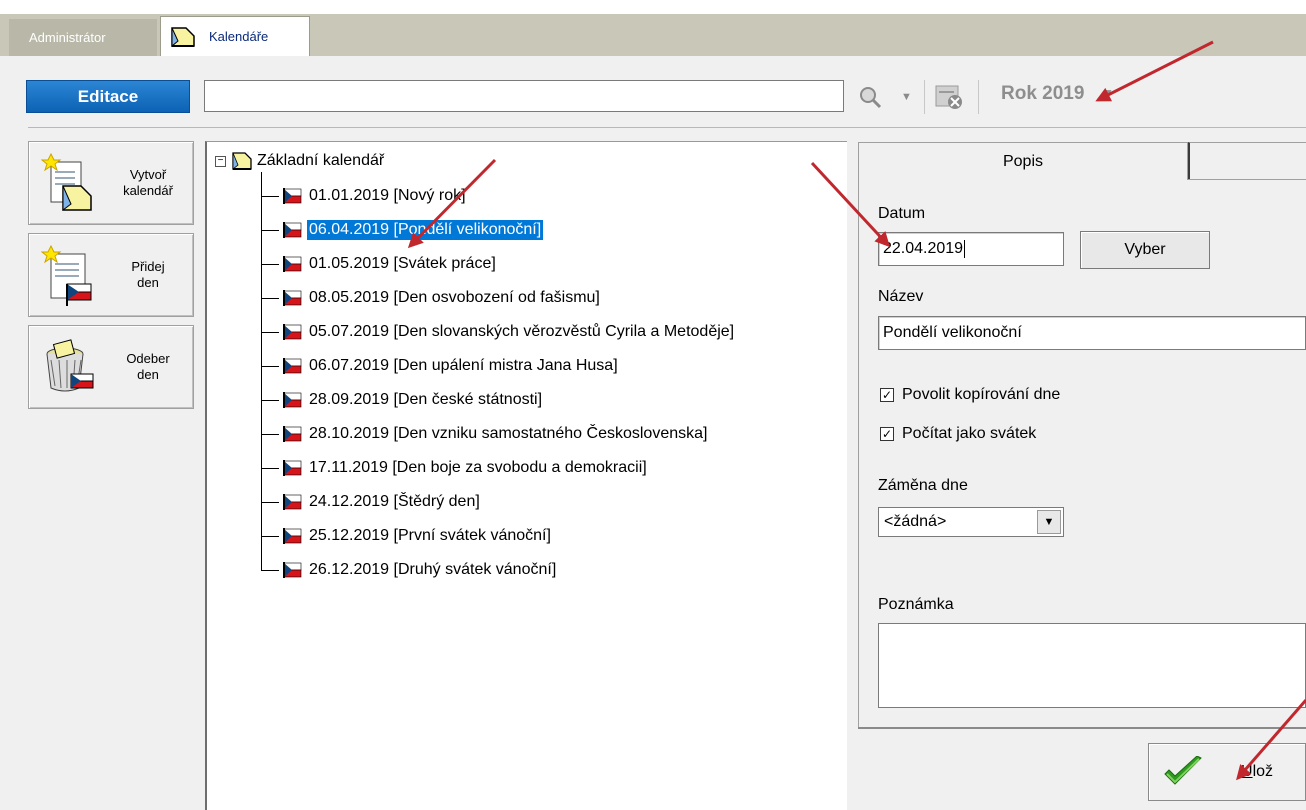 This screenshot has width=1306, height=810. I want to click on edit-button: Editace, so click(108, 96).